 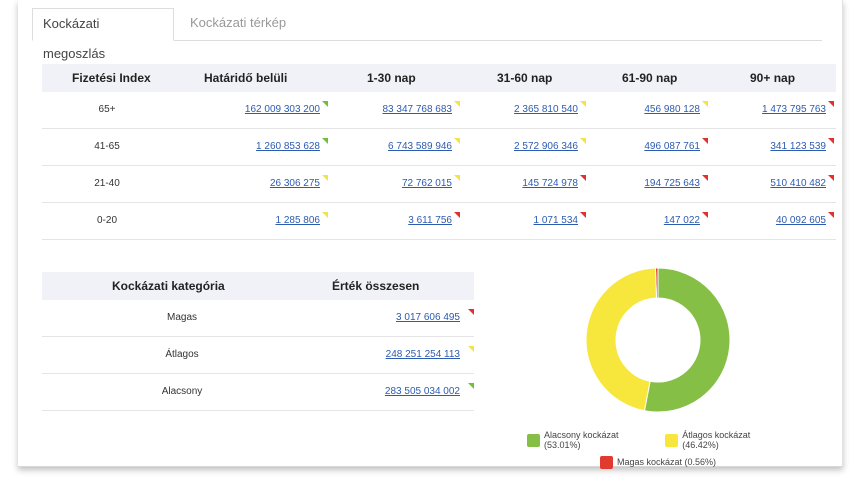 I want to click on amount-link: 83 347 768 683, so click(x=417, y=109).